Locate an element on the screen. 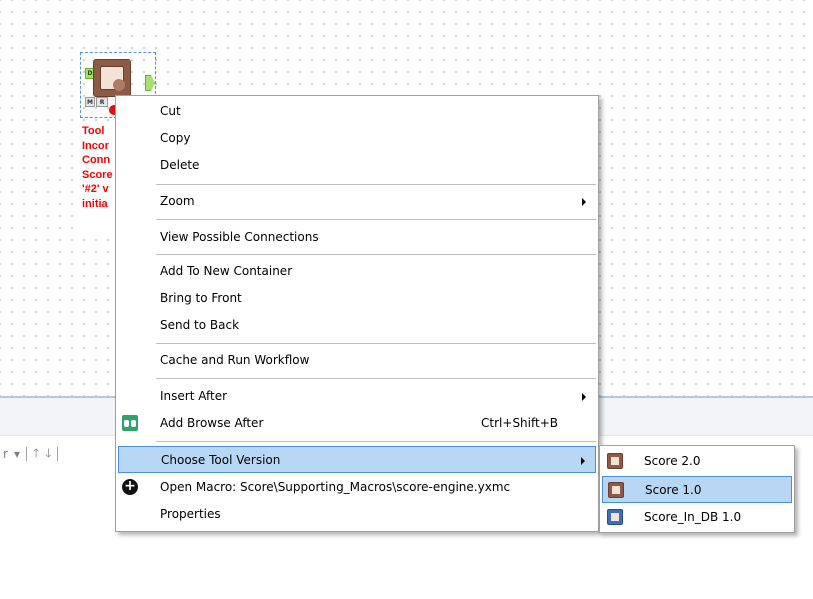 The width and height of the screenshot is (813, 599). score-in-db-icon is located at coordinates (615, 517).